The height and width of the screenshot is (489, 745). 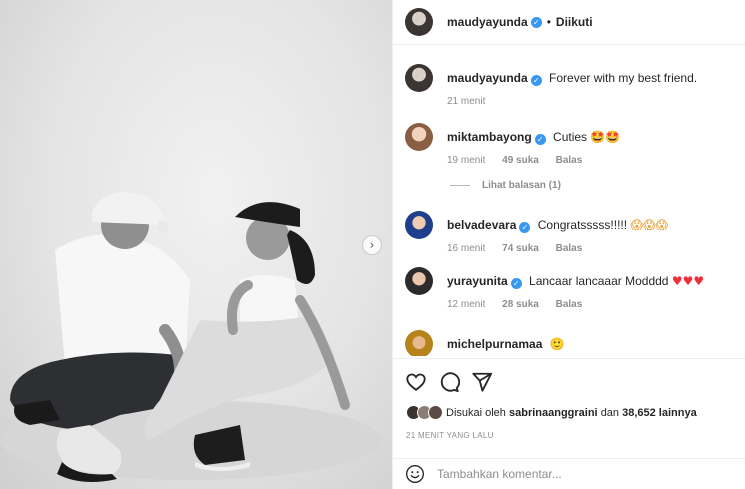 I want to click on caption-time: 21 menit, so click(x=466, y=101).